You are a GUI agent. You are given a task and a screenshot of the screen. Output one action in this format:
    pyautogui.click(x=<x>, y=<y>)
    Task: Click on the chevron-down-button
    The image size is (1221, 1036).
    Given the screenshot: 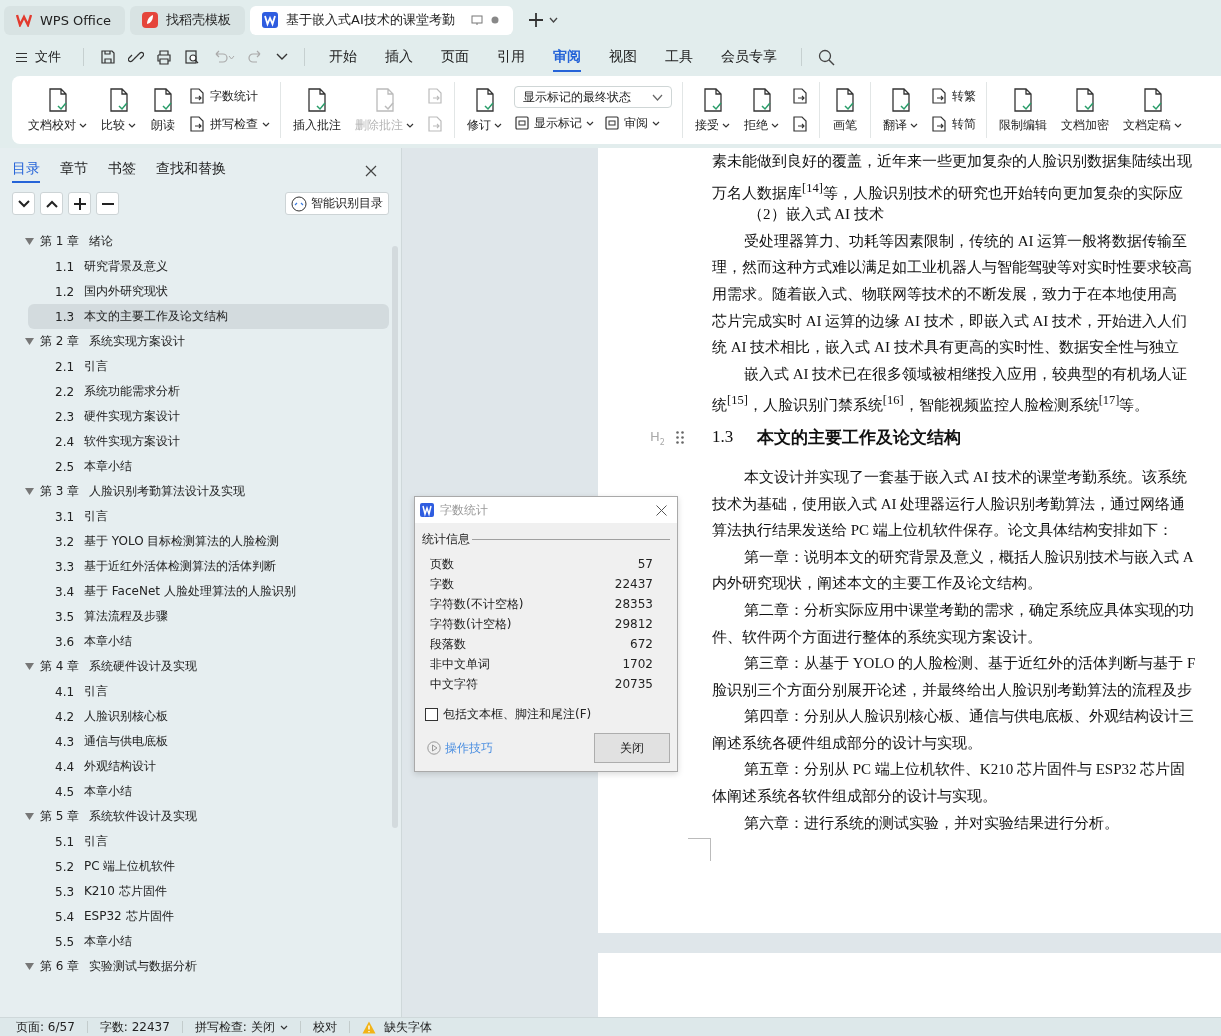 What is the action you would take?
    pyautogui.click(x=23, y=203)
    